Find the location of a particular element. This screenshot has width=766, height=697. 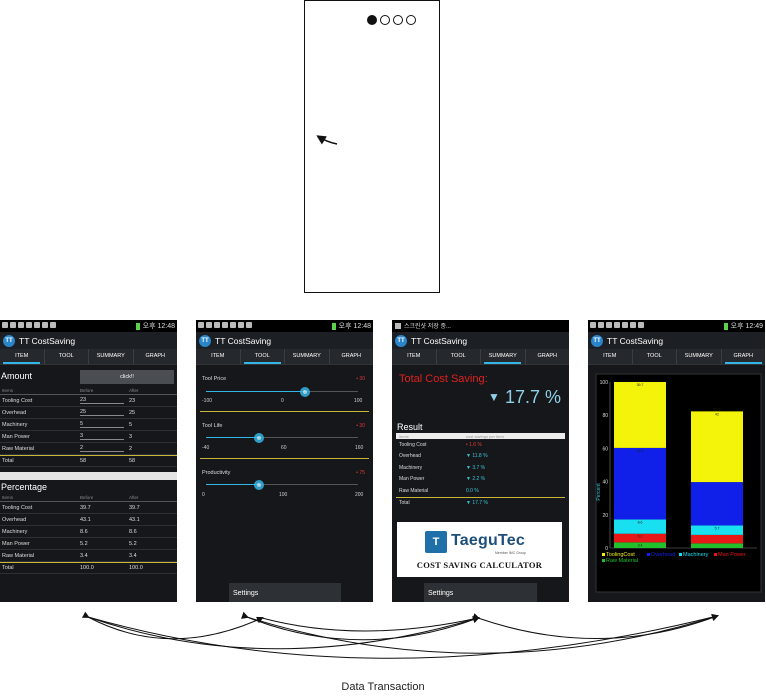

status-bar: 오후 12:48 is located at coordinates (88, 326).